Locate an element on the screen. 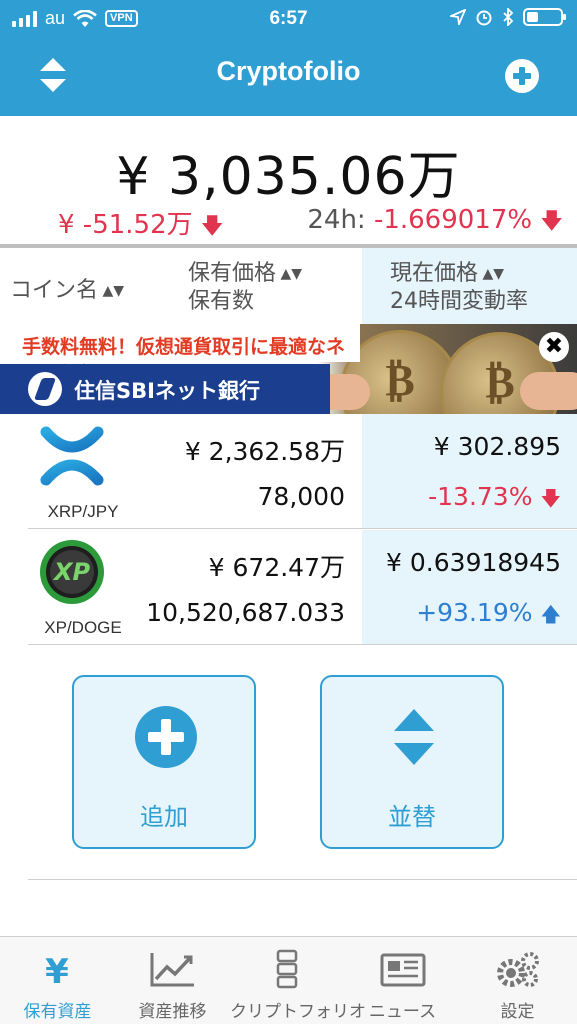 This screenshot has height=1024, width=577. sort-button-label: 並替 is located at coordinates (412, 817).